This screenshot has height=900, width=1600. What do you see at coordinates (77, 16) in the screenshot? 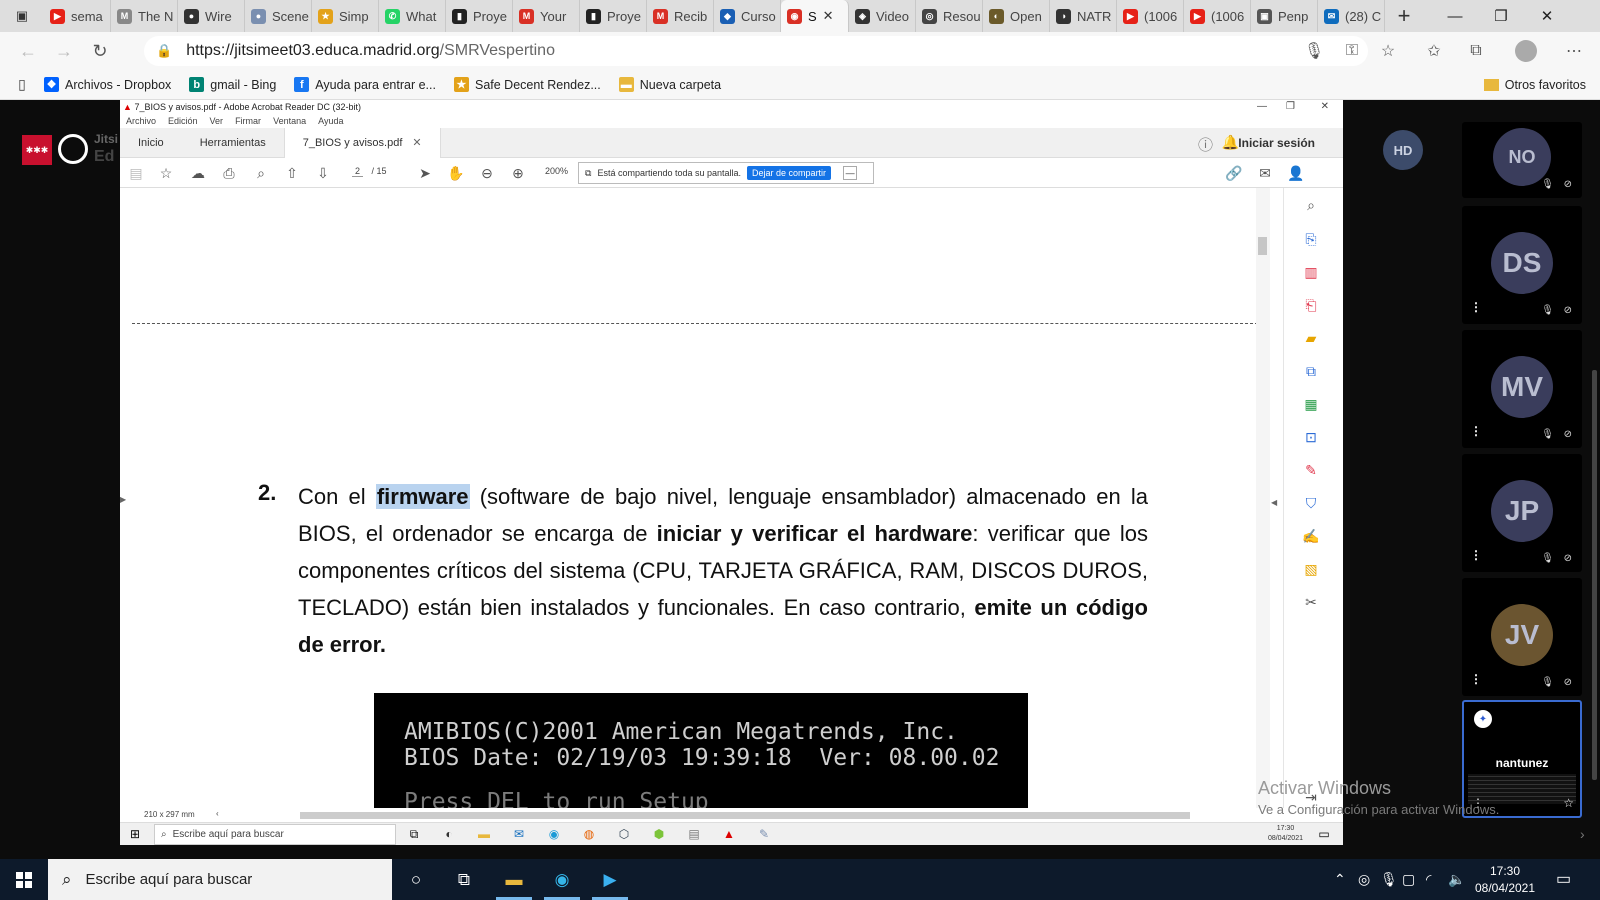
I see `browser-tab: ▶ sema` at bounding box center [77, 16].